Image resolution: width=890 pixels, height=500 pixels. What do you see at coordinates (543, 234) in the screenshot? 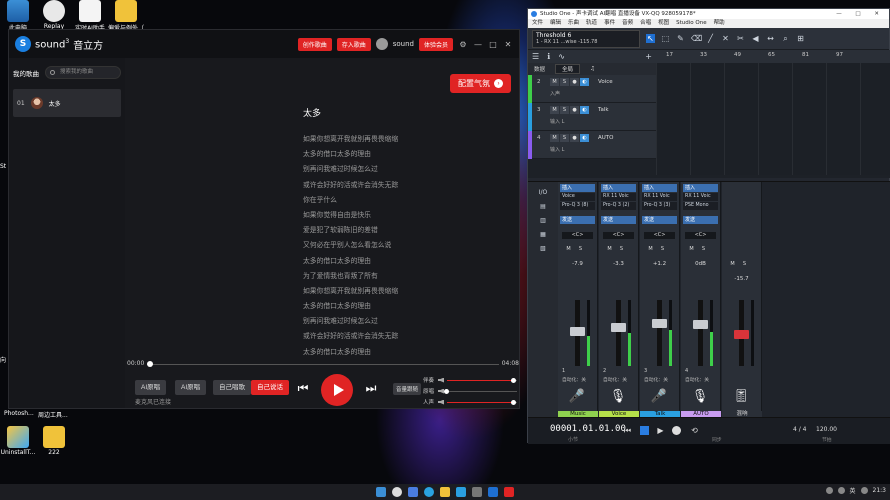
I see `mixer-side-button: ▦` at bounding box center [543, 234].